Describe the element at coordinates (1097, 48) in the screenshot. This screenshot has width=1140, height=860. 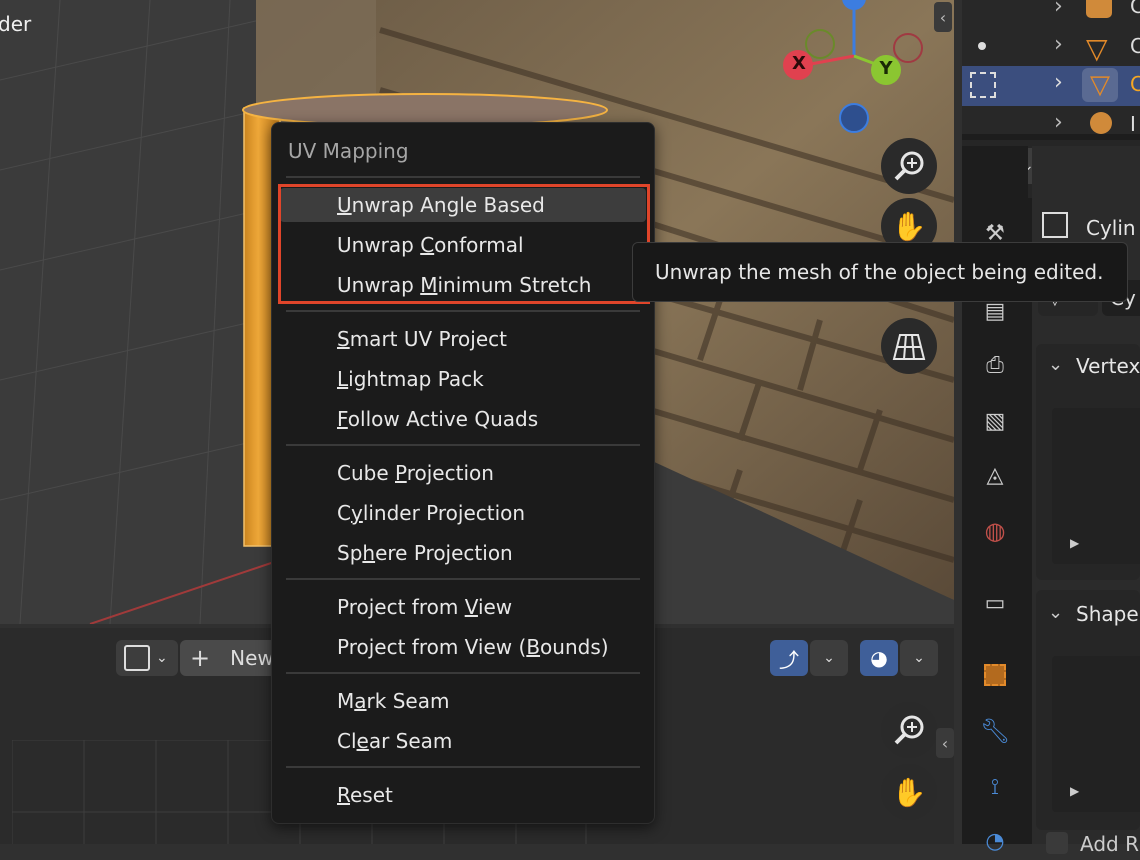
I see `mesh-object-icon: ▽` at that location.